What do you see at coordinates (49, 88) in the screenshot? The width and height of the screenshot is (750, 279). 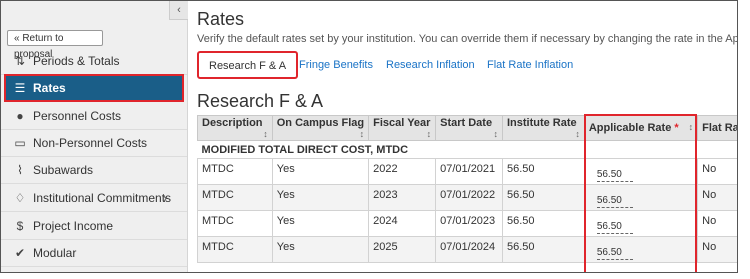 I see `sidebar-item-label: Rates` at bounding box center [49, 88].